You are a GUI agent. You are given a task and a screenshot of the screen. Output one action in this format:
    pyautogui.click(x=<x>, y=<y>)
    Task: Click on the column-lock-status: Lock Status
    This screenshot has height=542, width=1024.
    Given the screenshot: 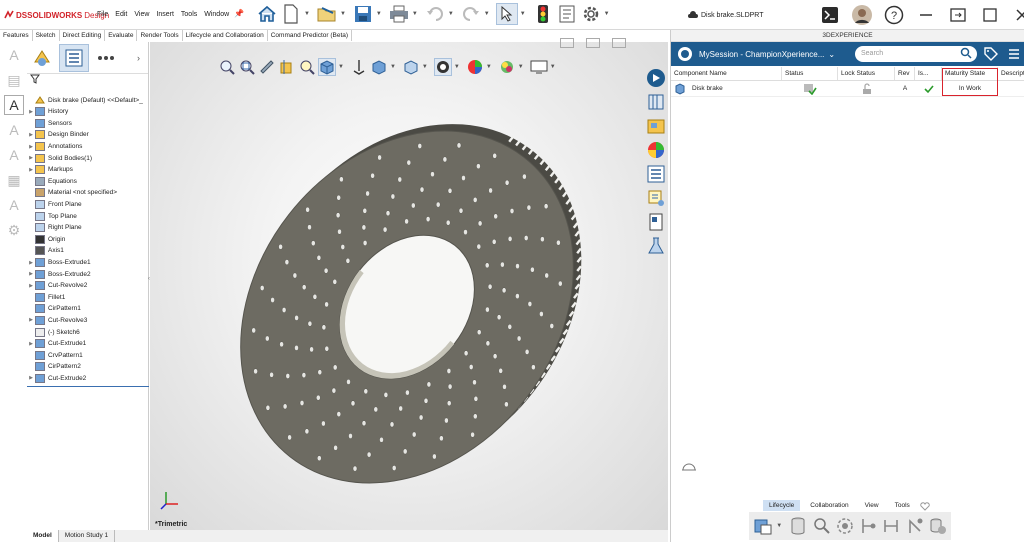 What is the action you would take?
    pyautogui.click(x=866, y=73)
    